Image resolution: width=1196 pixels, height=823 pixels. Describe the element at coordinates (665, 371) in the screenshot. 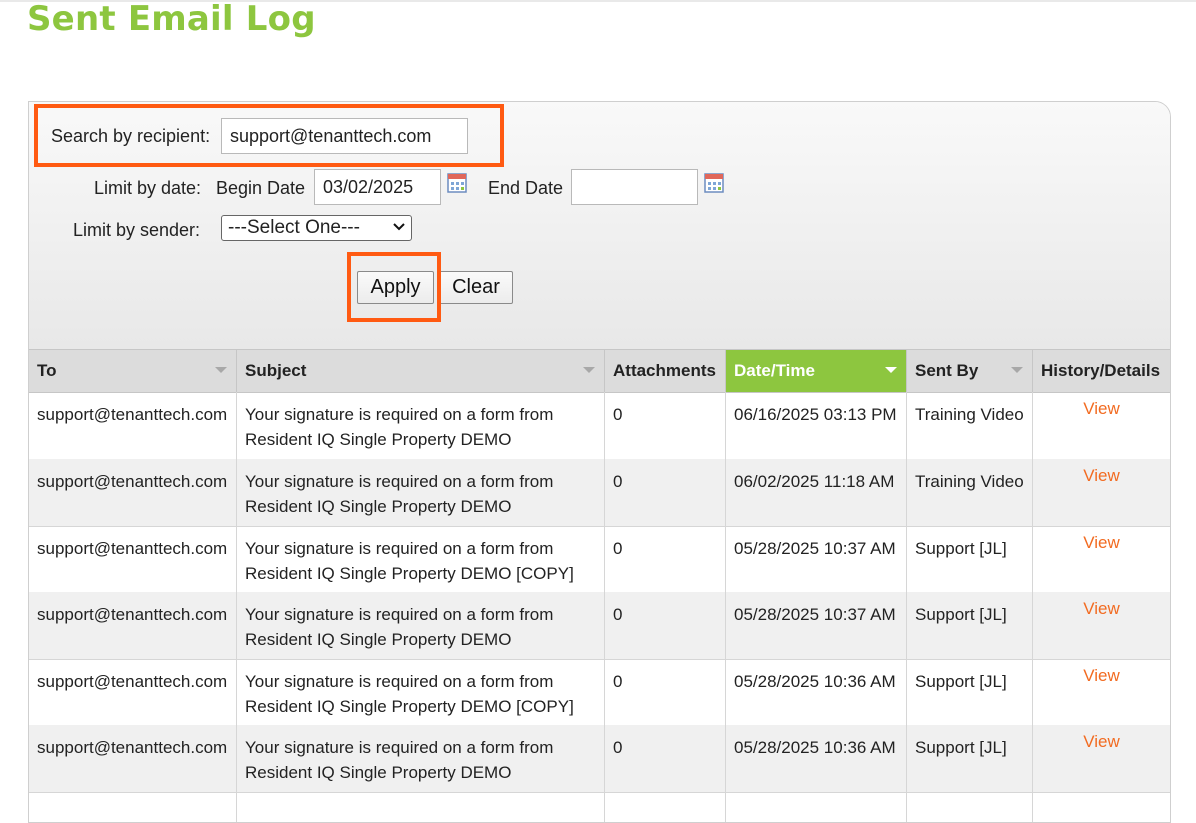

I see `column-header-attachments: Attachments` at that location.